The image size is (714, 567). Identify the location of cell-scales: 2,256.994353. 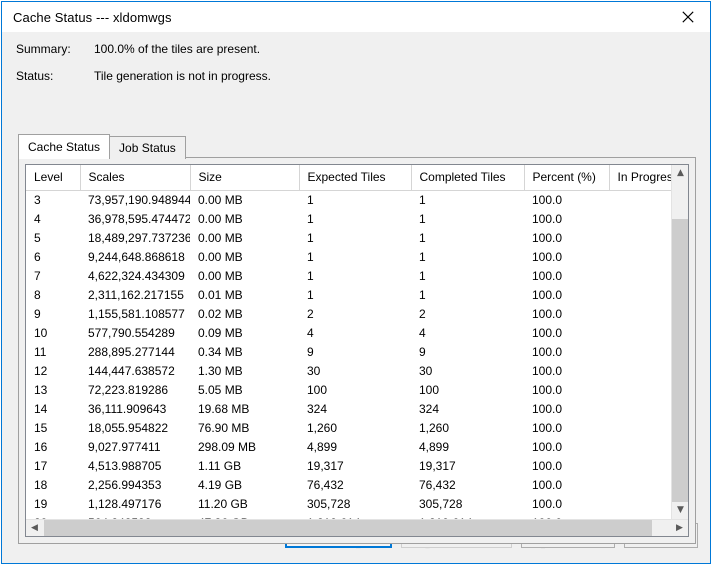
(125, 484).